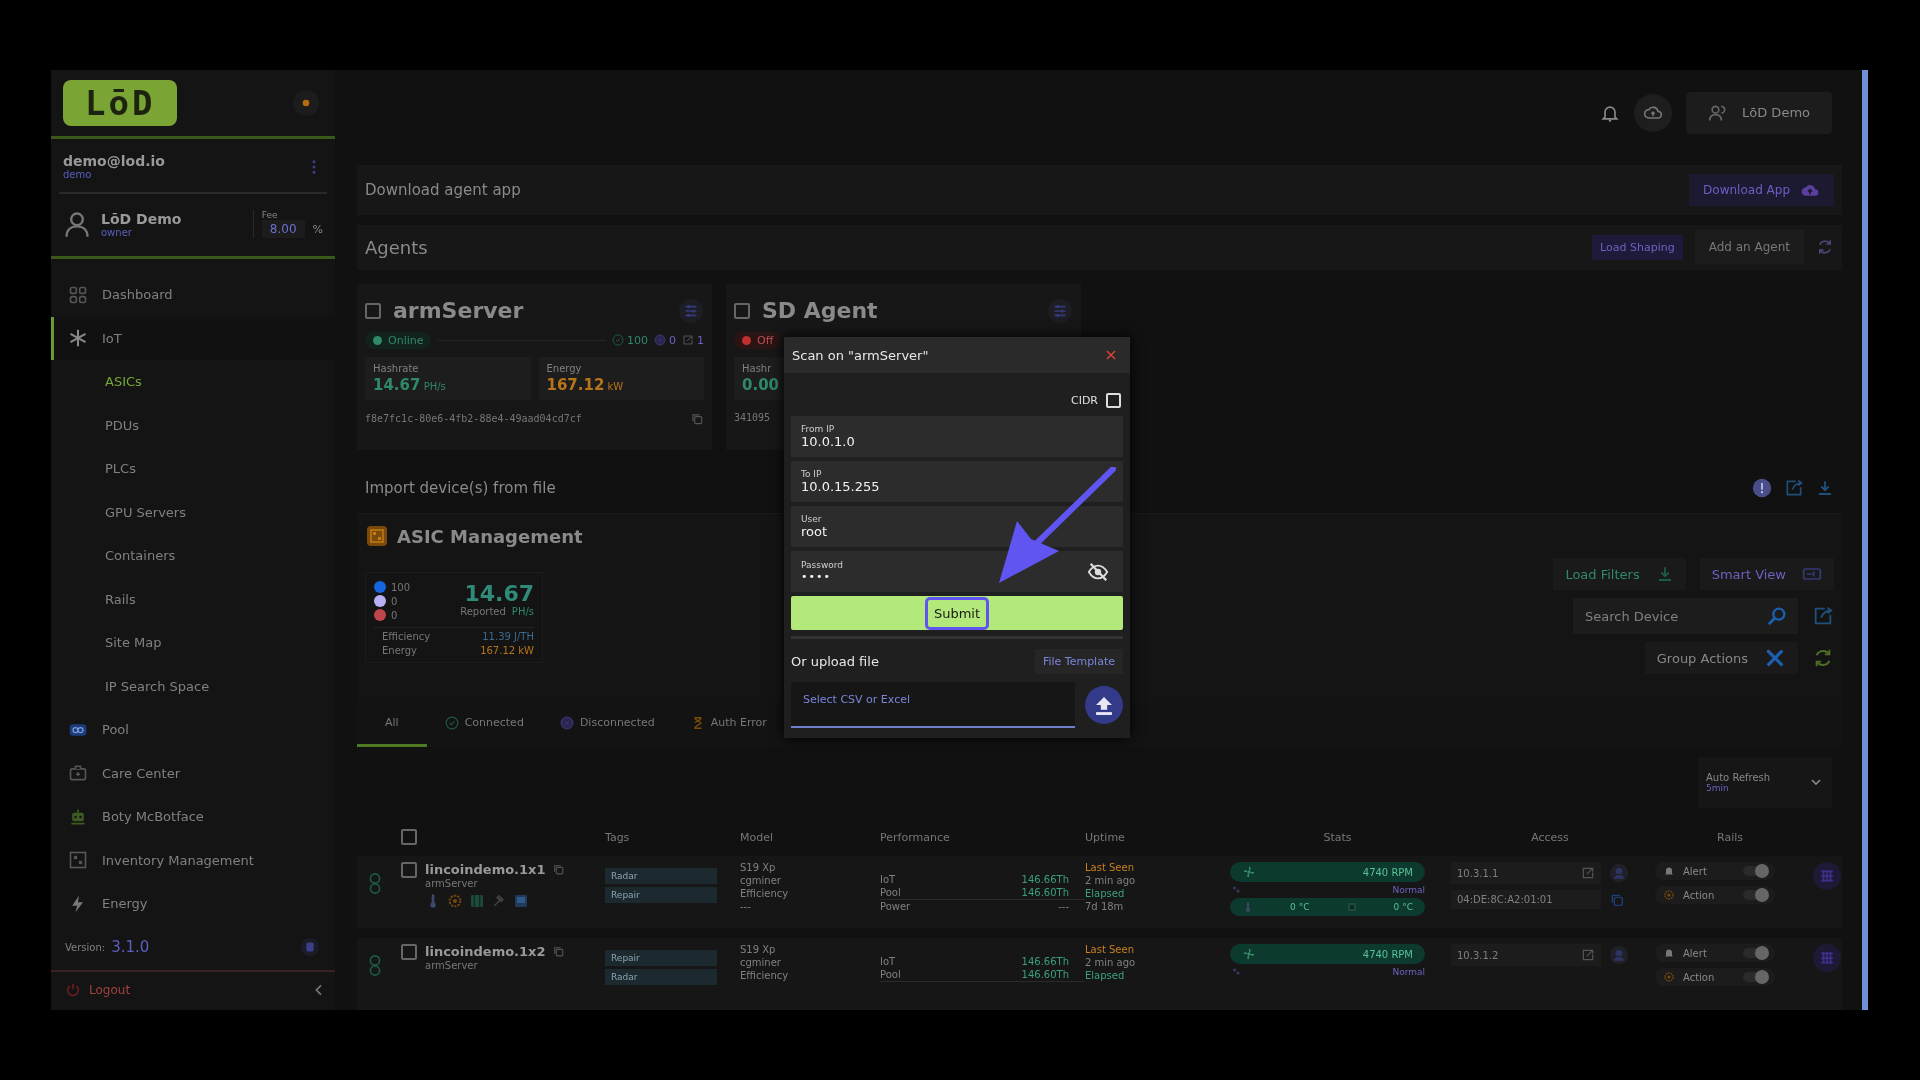 The height and width of the screenshot is (1080, 1920). I want to click on input-field: To IP 10.0.15.255, so click(957, 481).